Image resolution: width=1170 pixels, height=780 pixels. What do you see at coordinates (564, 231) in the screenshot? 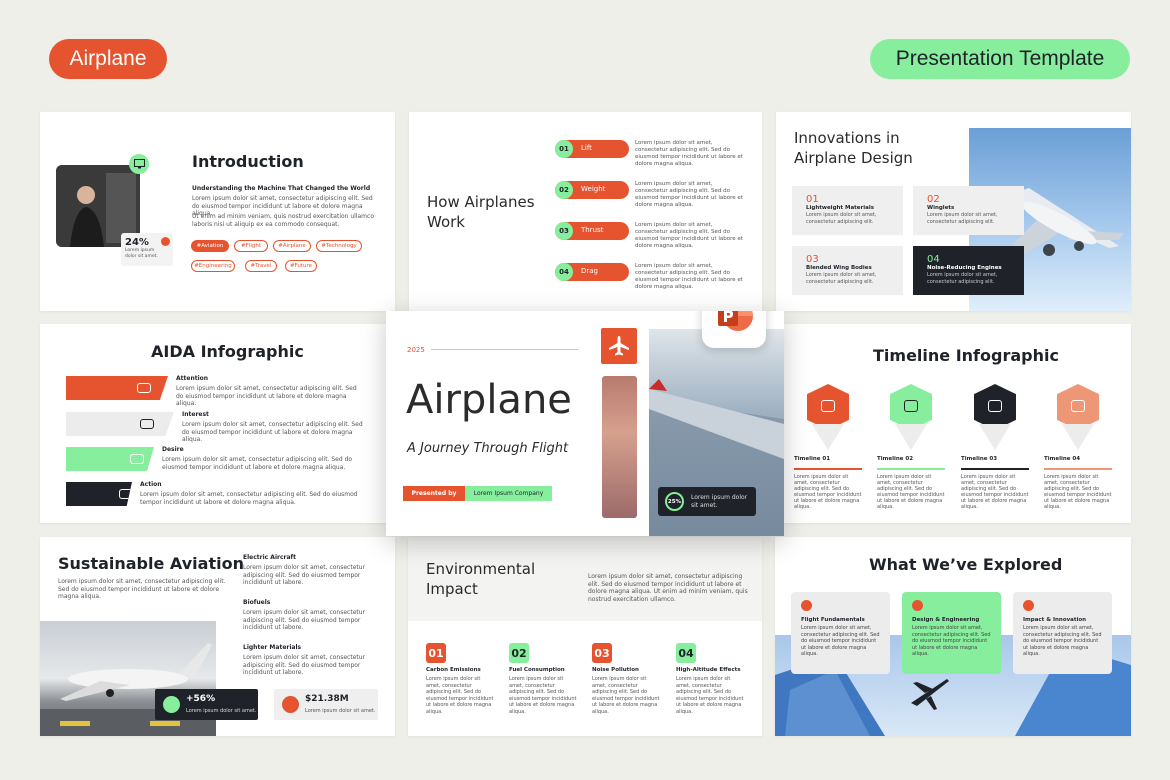
I see `how-item-number: 03` at bounding box center [564, 231].